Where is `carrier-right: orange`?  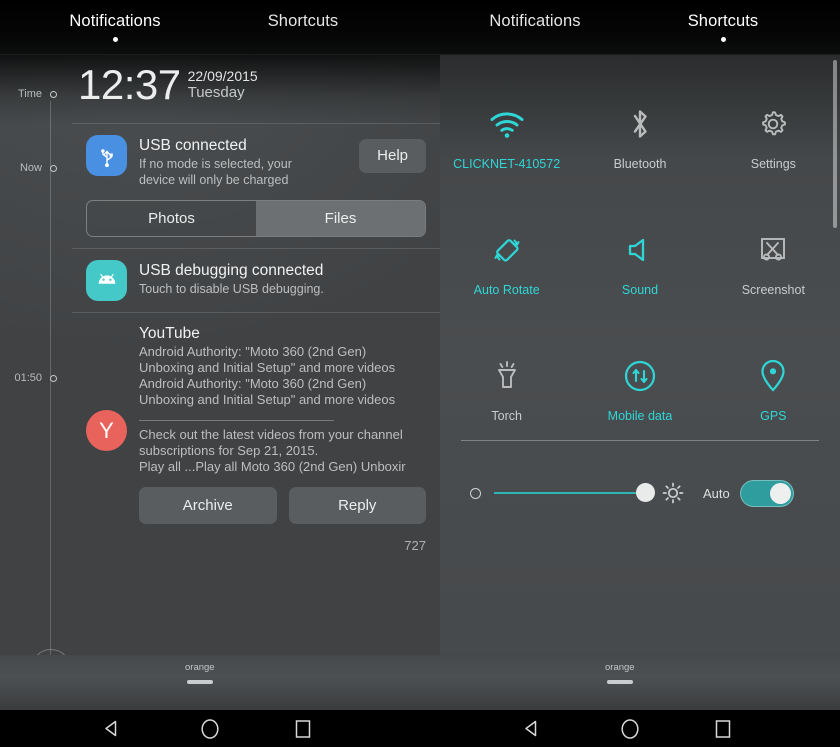
carrier-right: orange is located at coordinates (620, 673).